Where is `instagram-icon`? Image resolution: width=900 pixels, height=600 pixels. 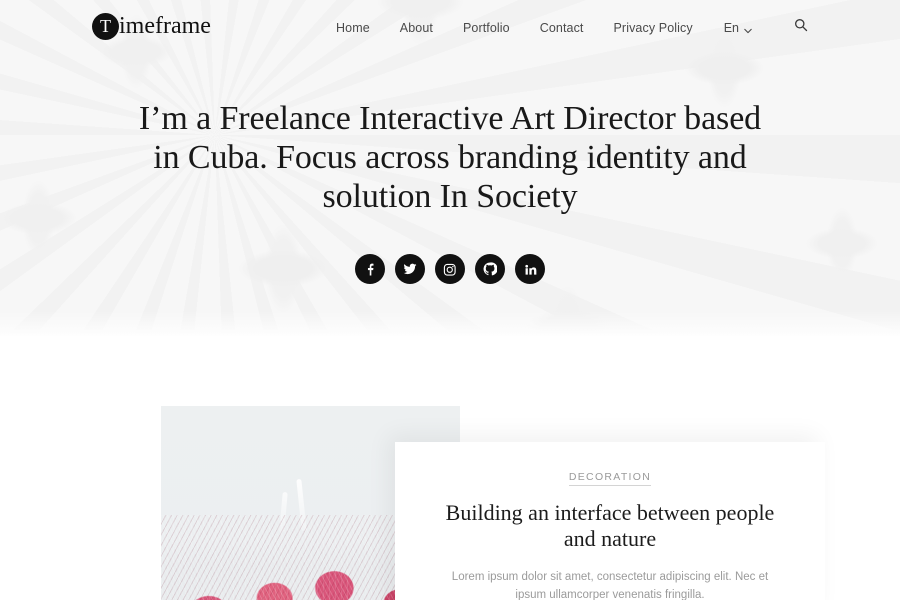 instagram-icon is located at coordinates (450, 270).